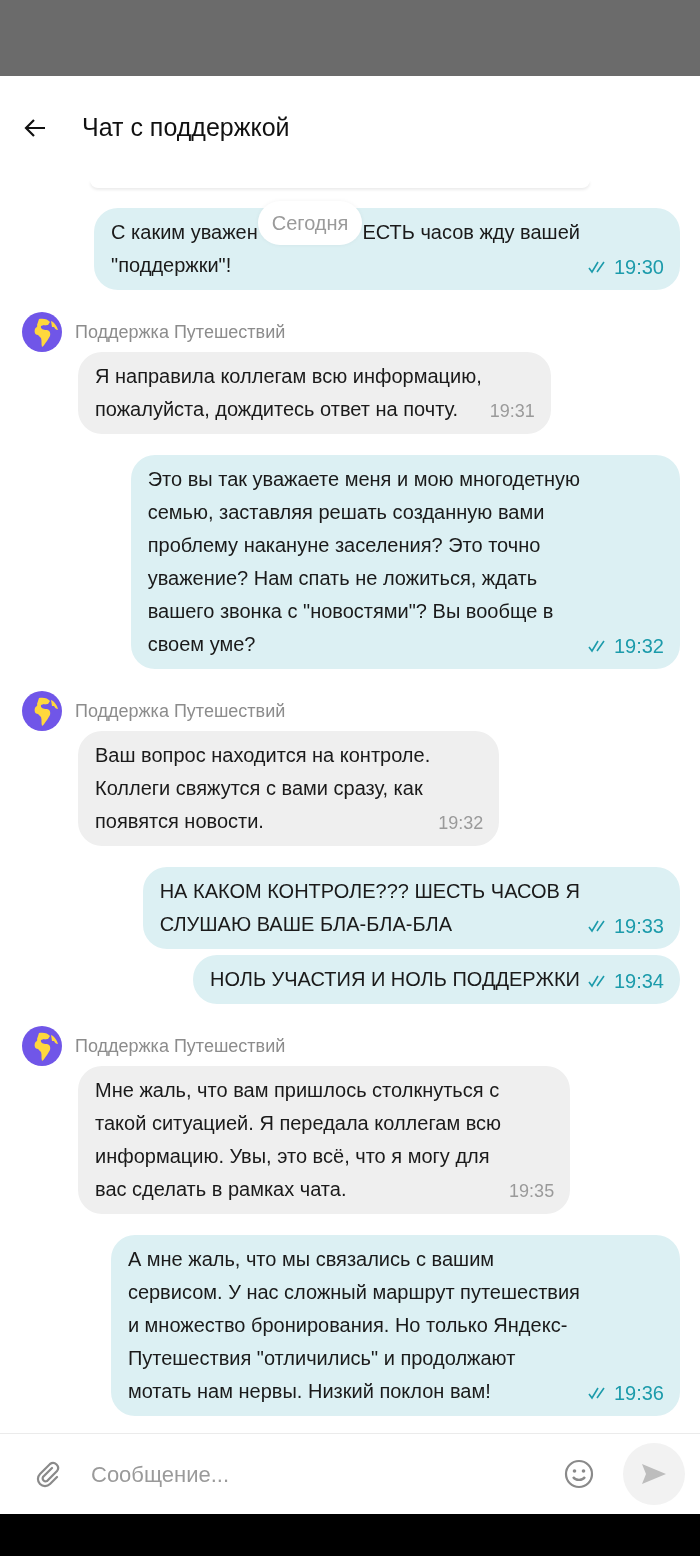  Describe the element at coordinates (369, 908) in the screenshot. I see `message-text: НА КАКОМ КОНТРОЛЕ??? ШЕСТЬ ЧАСОВ Я СЛУШАЮ ВАШЕ БЛА-БЛА-БЛА` at that location.